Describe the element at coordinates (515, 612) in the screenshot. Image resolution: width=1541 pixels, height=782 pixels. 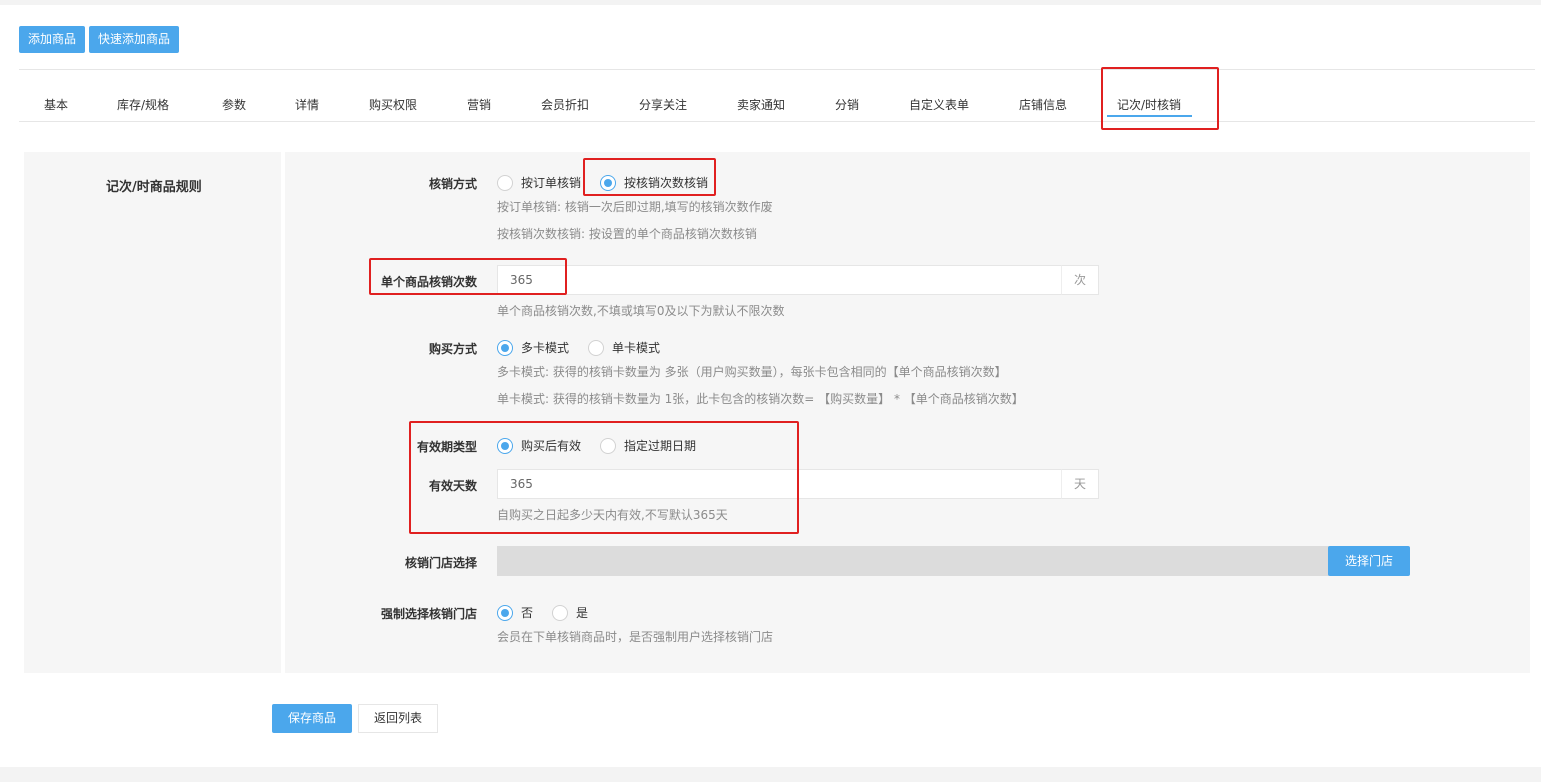
I see `radio-force-store-no: 否` at that location.